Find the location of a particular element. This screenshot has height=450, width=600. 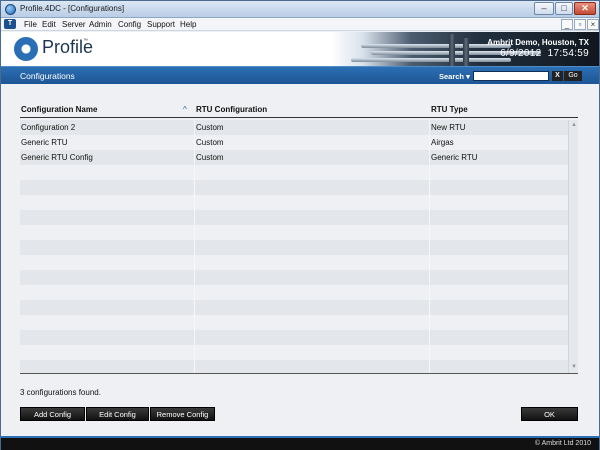

current-date: 6/9/2012 is located at coordinates (521, 53).